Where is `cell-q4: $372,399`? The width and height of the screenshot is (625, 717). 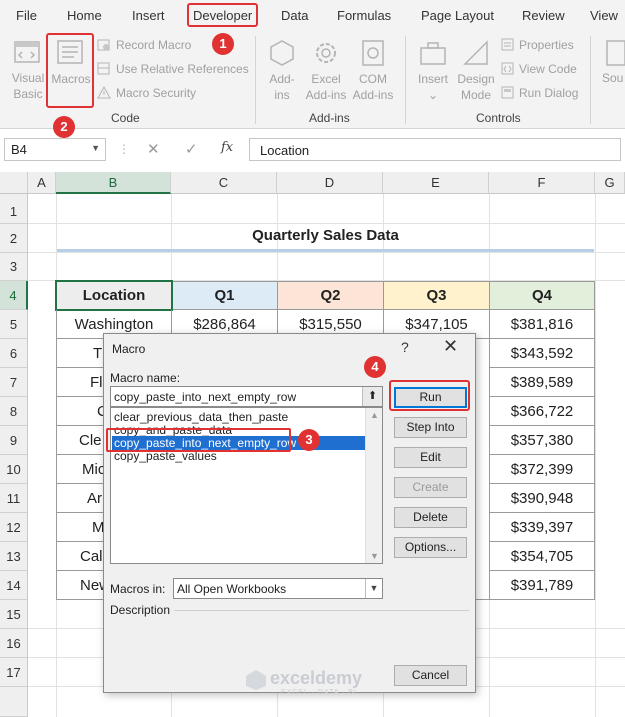
cell-q4: $372,399 is located at coordinates (542, 469).